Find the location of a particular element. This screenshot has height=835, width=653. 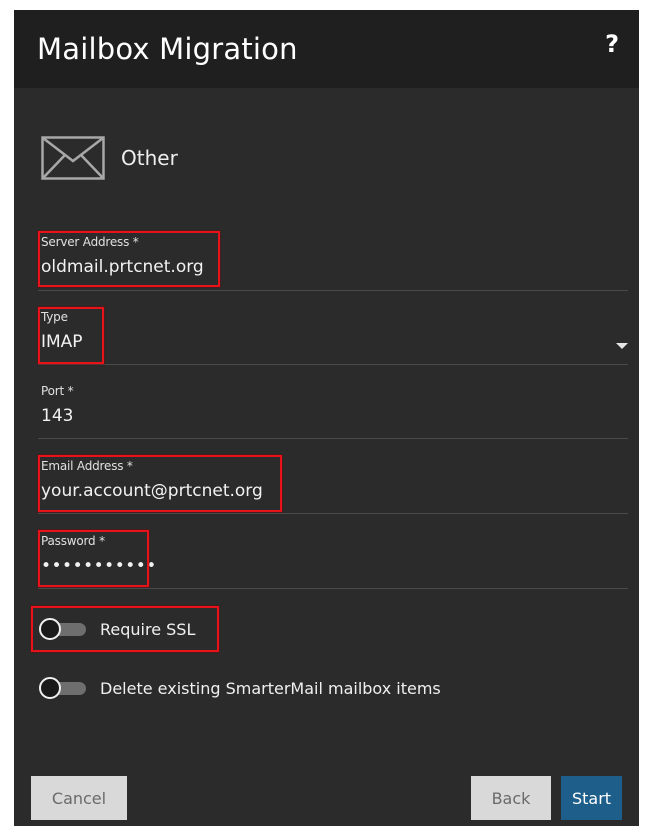

provider-label: Other is located at coordinates (149, 158).